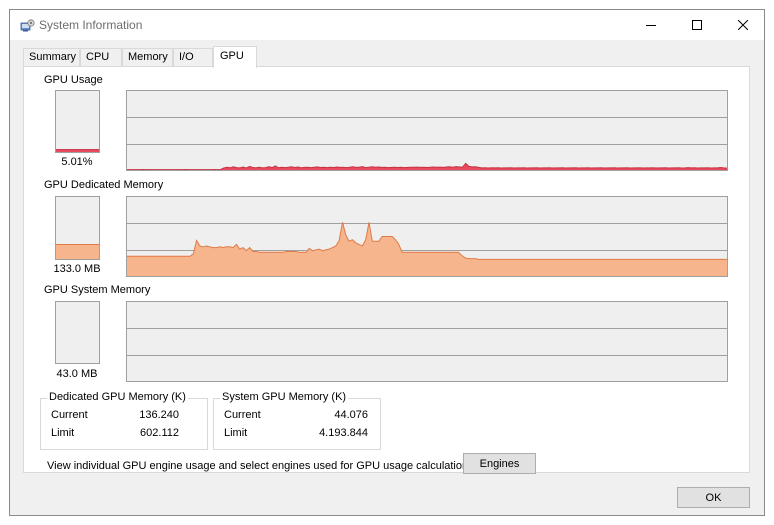  What do you see at coordinates (77, 251) in the screenshot?
I see `gpu-dedicated-memory-meter-fill` at bounding box center [77, 251].